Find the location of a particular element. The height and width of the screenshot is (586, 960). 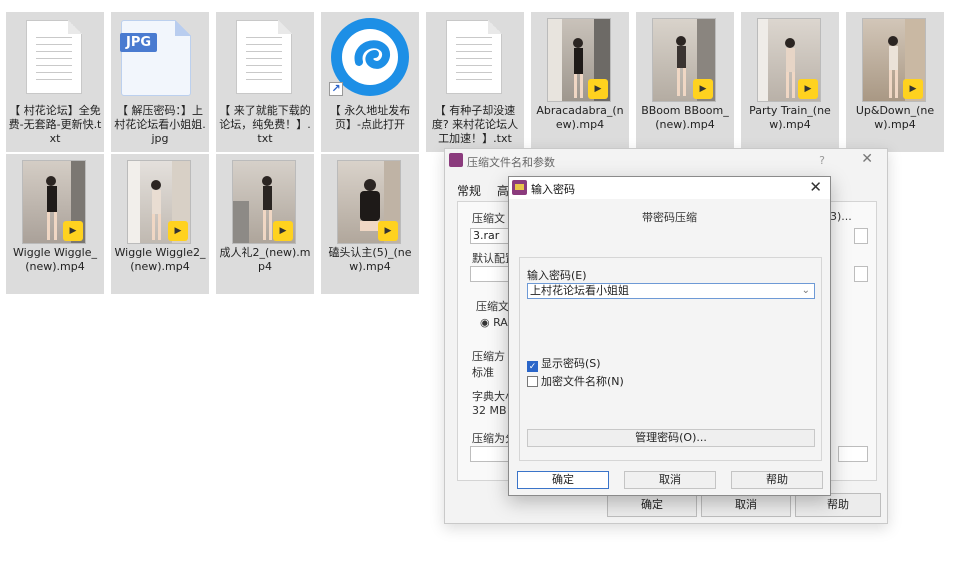

file-name: Party Train_(new).mp4 is located at coordinates (790, 117).